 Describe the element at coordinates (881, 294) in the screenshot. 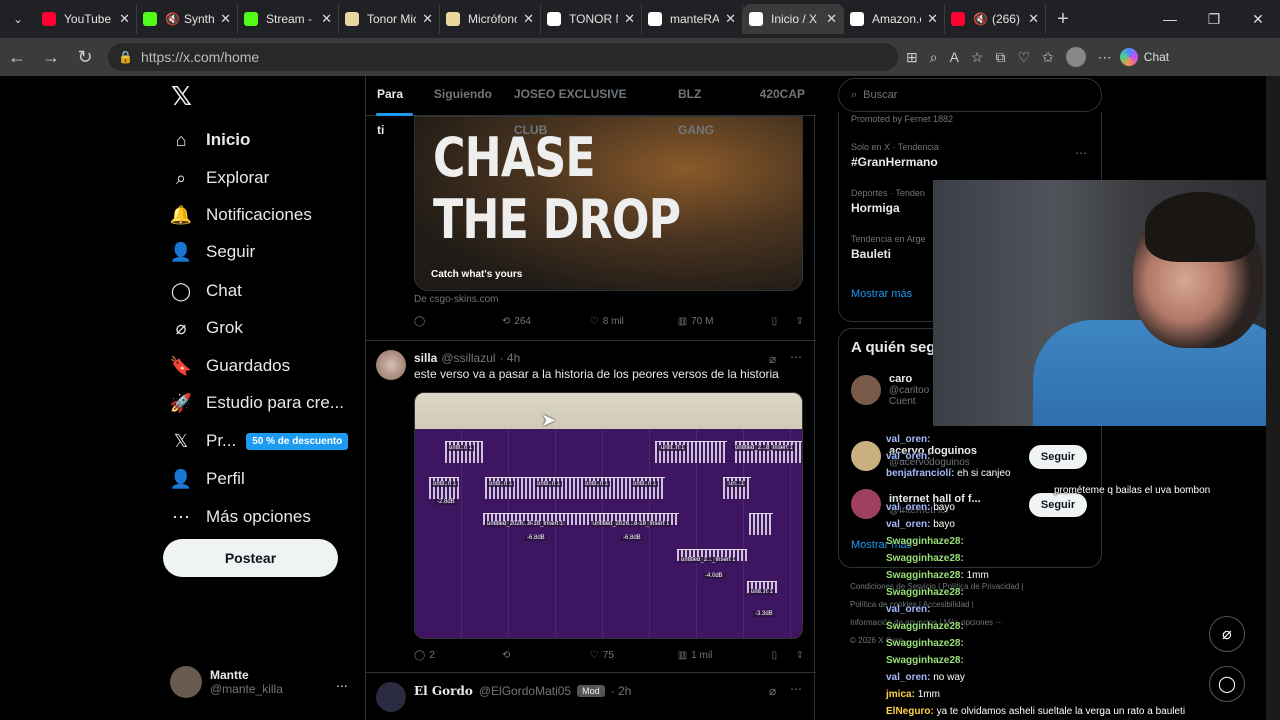

I see `show-more-link: Mostrar más` at that location.